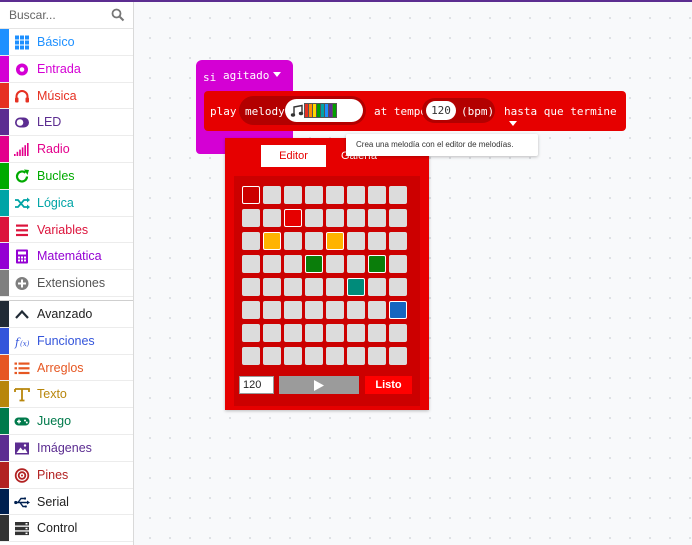  I want to click on category-texto: Texto, so click(66, 395).